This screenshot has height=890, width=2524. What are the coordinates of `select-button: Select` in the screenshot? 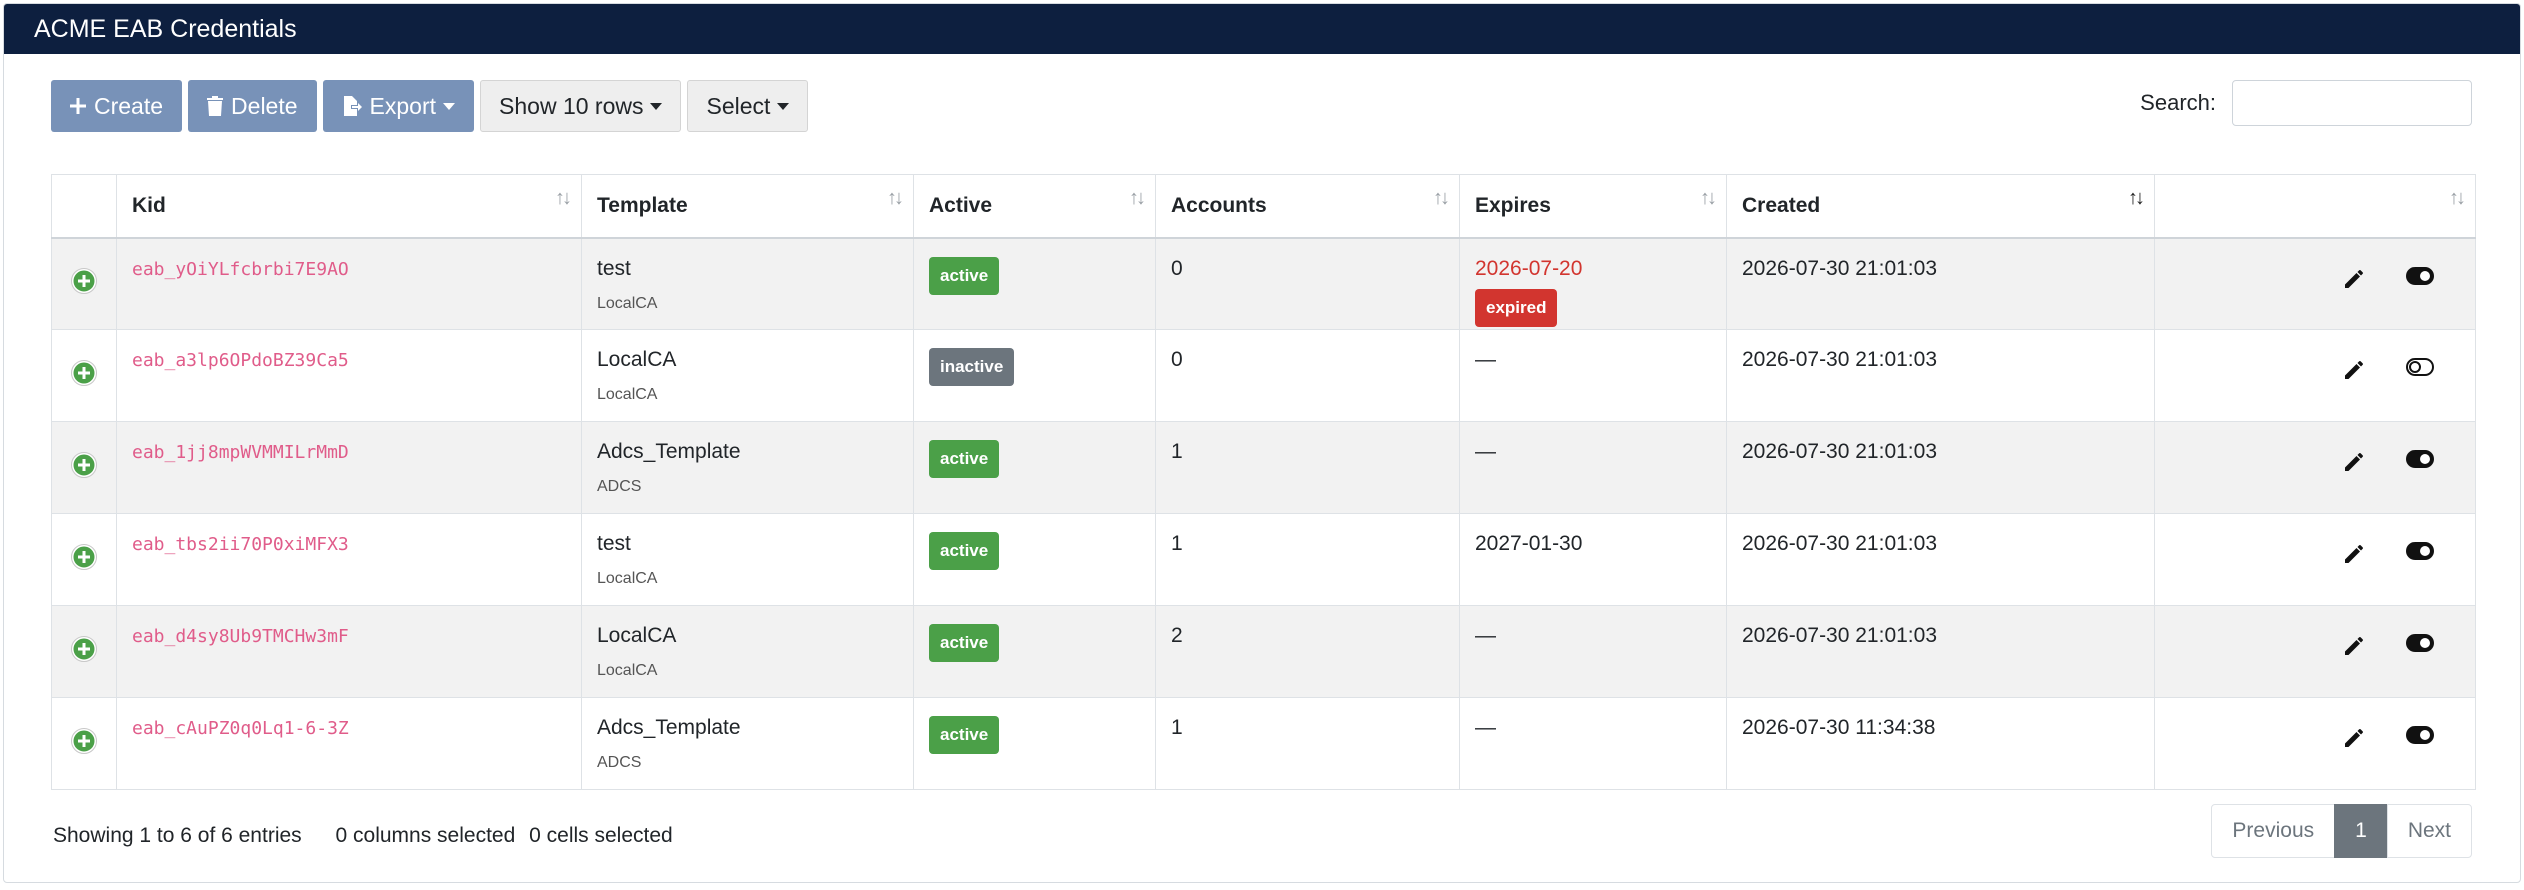 It's located at (748, 106).